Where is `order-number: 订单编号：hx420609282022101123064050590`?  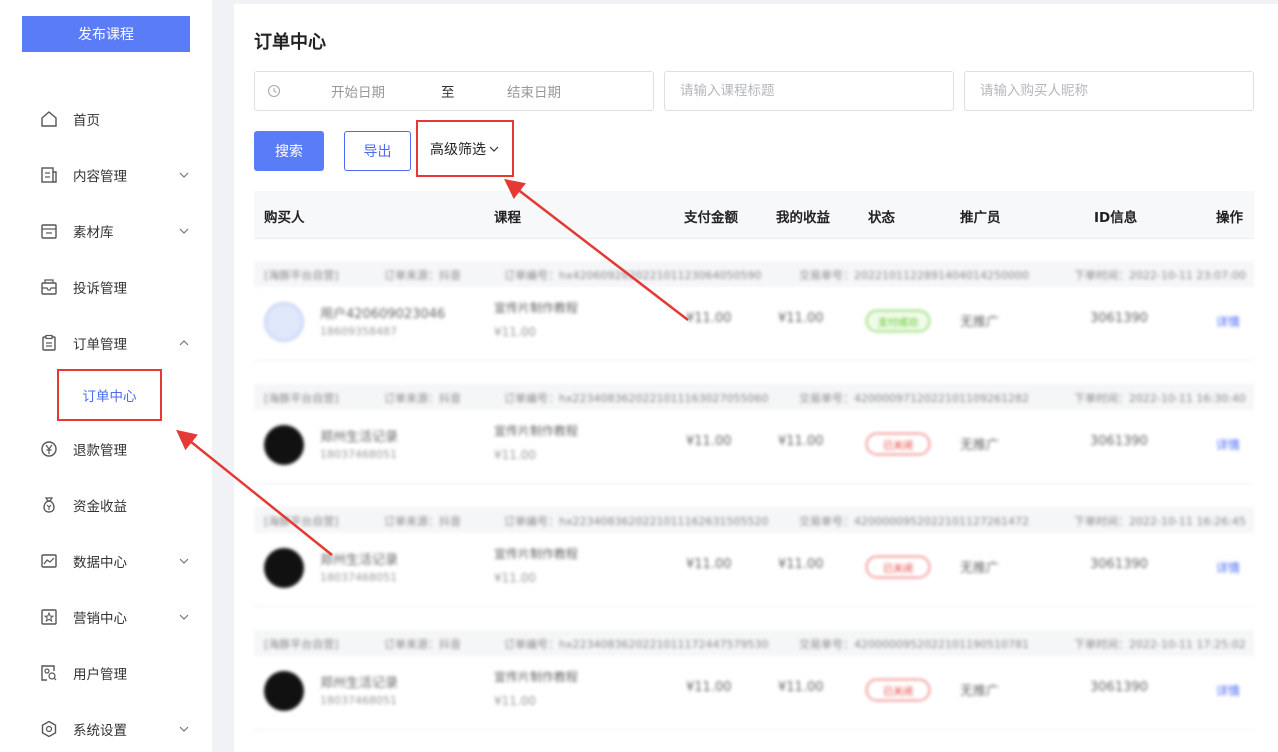
order-number: 订单编号：hx420609282022101123064050590 is located at coordinates (633, 275).